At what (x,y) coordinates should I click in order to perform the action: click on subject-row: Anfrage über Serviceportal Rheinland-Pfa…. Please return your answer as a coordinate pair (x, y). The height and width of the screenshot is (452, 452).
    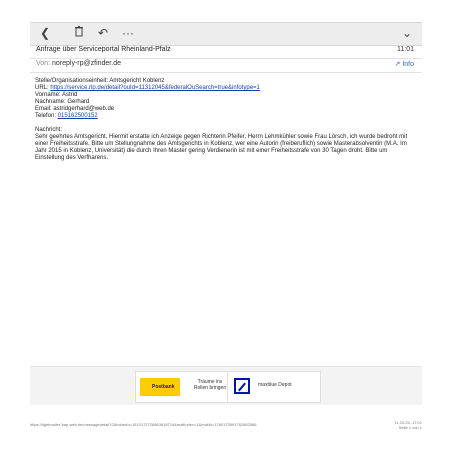
    Looking at the image, I should click on (226, 51).